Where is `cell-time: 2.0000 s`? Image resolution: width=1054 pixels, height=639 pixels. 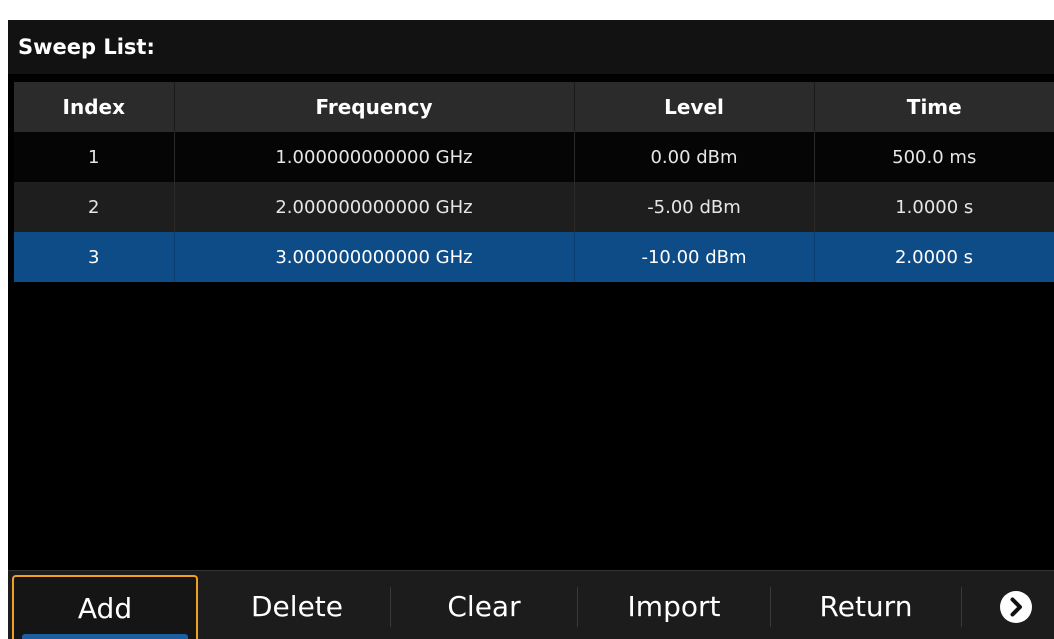
cell-time: 2.0000 s is located at coordinates (934, 257).